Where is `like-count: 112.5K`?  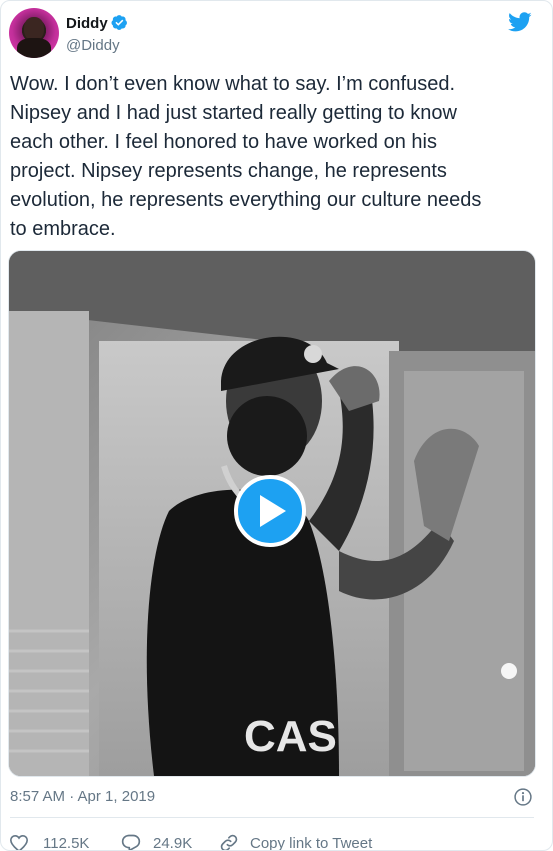 like-count: 112.5K is located at coordinates (66, 843).